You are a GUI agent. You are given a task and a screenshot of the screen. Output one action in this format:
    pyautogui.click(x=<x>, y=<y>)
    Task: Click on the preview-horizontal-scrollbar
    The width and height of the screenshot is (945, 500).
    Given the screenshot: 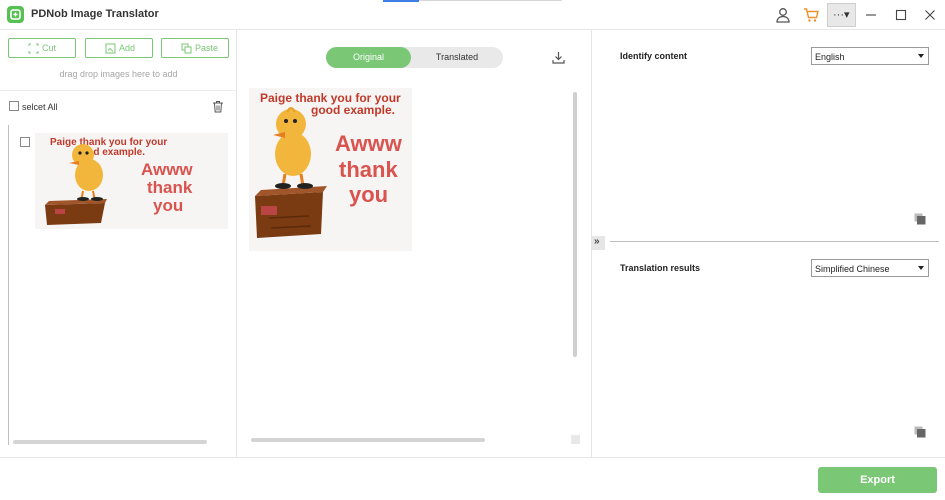 What is the action you would take?
    pyautogui.click(x=368, y=440)
    